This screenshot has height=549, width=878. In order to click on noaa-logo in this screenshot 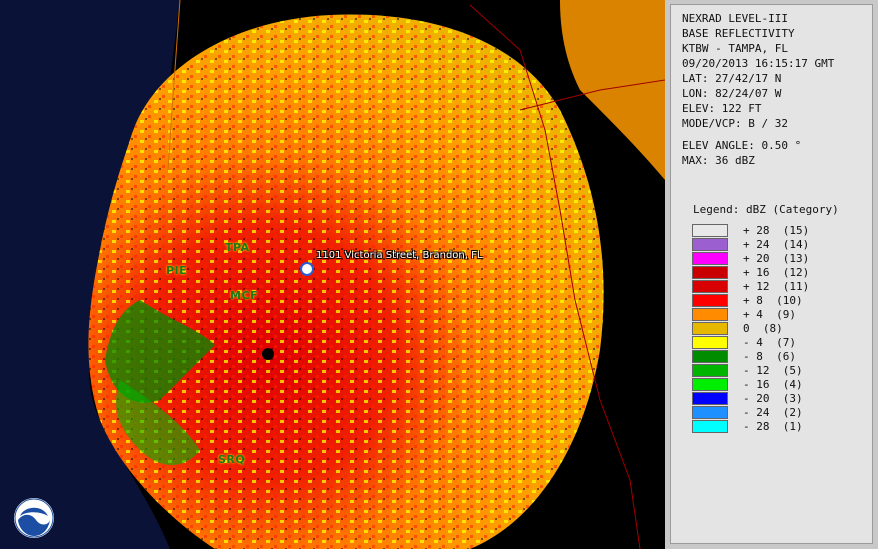, I will do `click(34, 518)`.